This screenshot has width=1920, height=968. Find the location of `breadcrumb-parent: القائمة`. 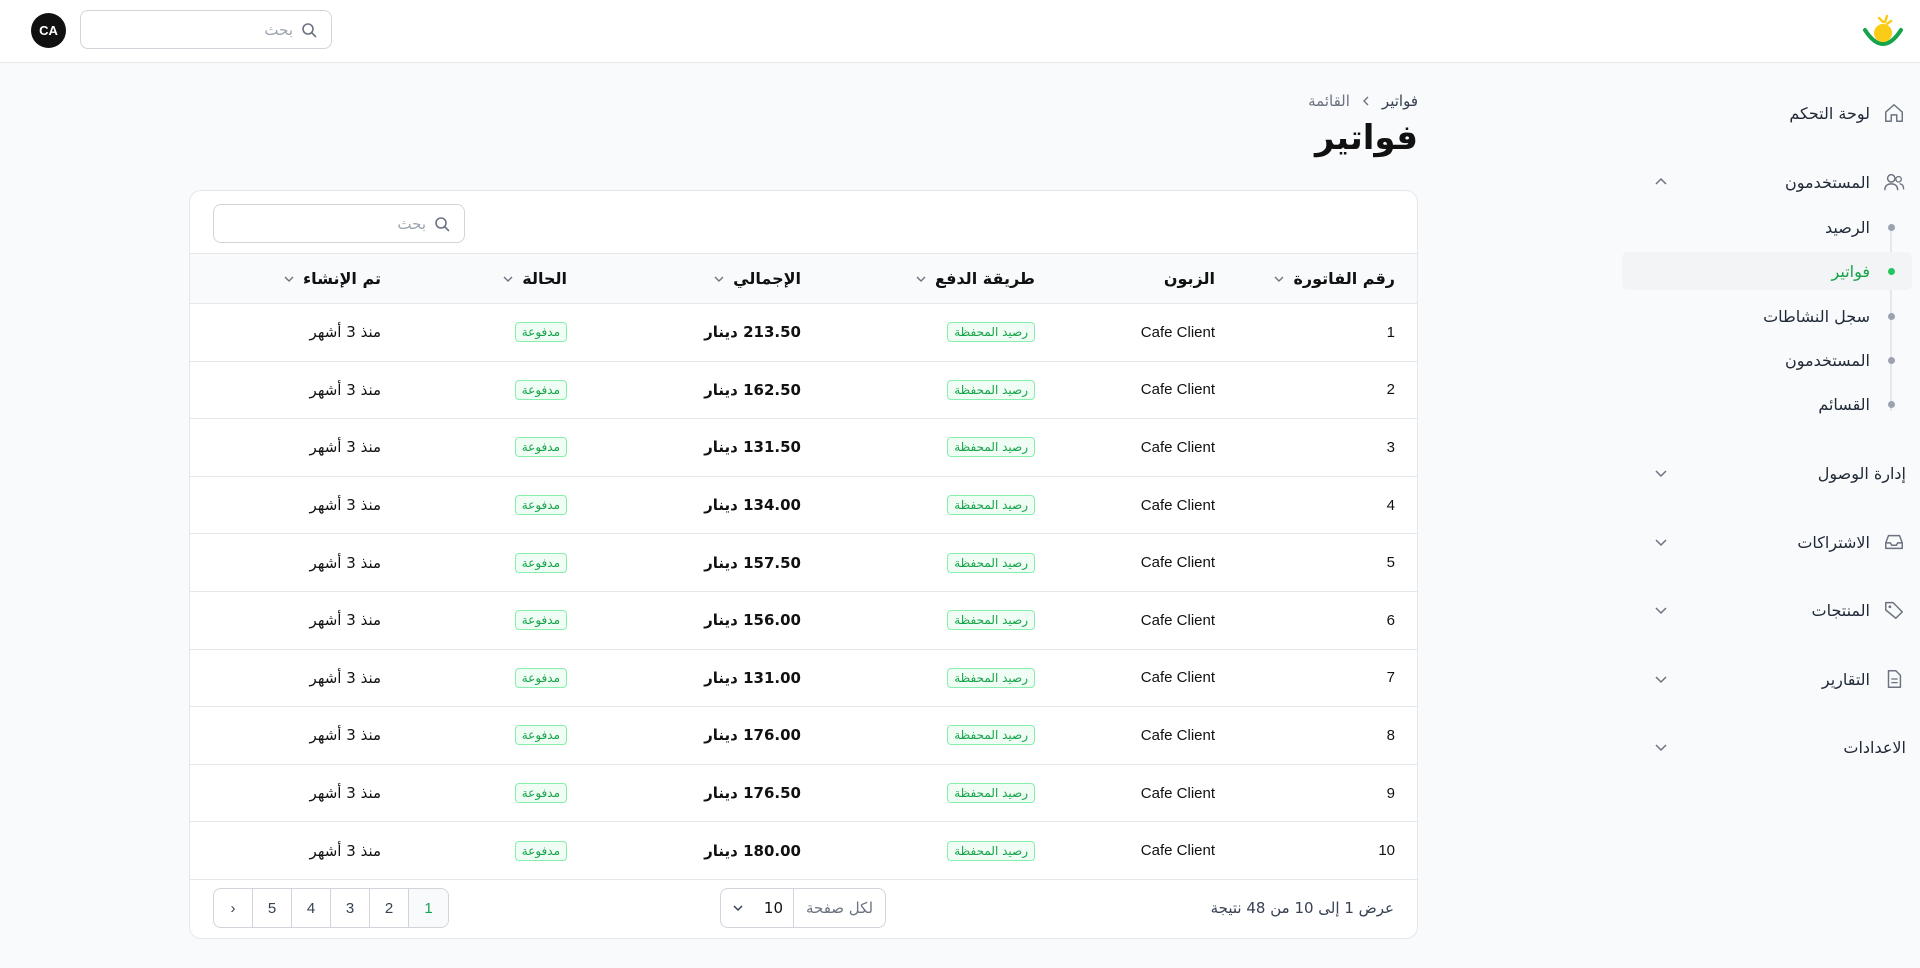

breadcrumb-parent: القائمة is located at coordinates (1329, 101).